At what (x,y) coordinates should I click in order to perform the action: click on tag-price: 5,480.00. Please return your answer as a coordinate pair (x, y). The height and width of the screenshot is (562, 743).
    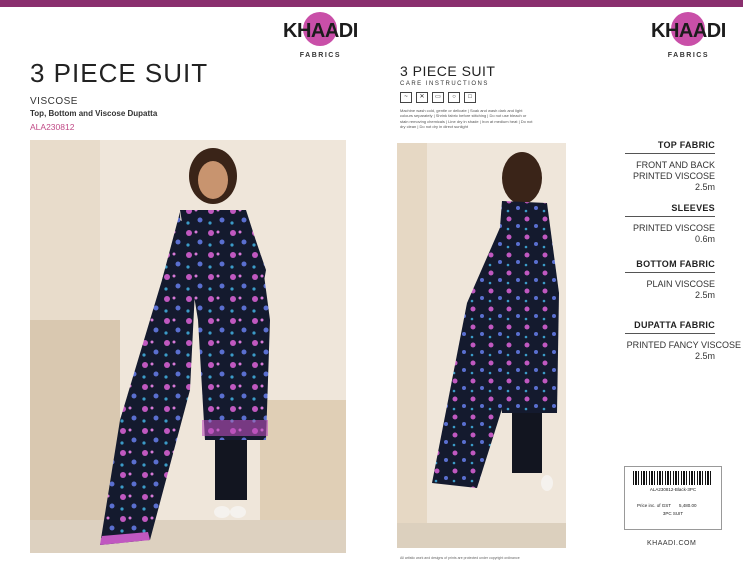
    Looking at the image, I should click on (688, 505).